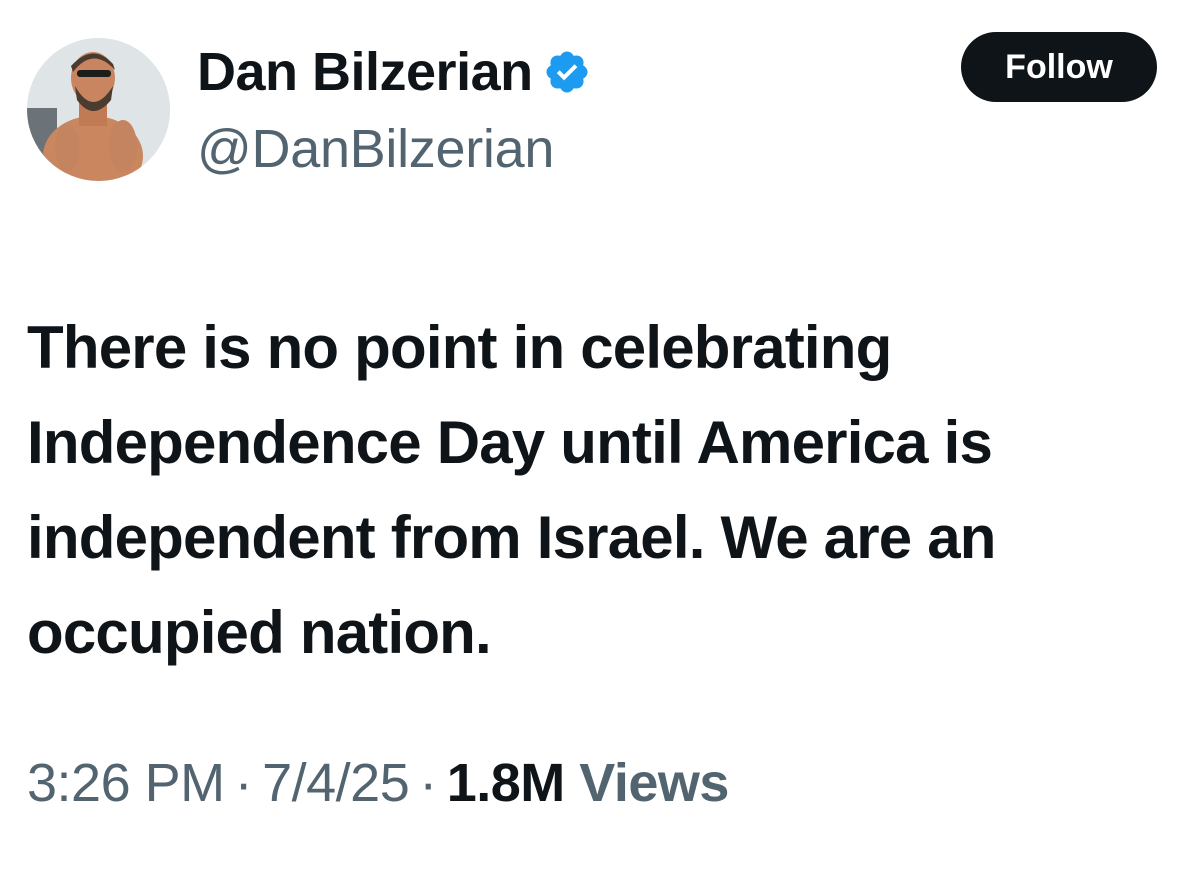 The width and height of the screenshot is (1200, 878). I want to click on author-display-name: Dan Bilzerian, so click(365, 72).